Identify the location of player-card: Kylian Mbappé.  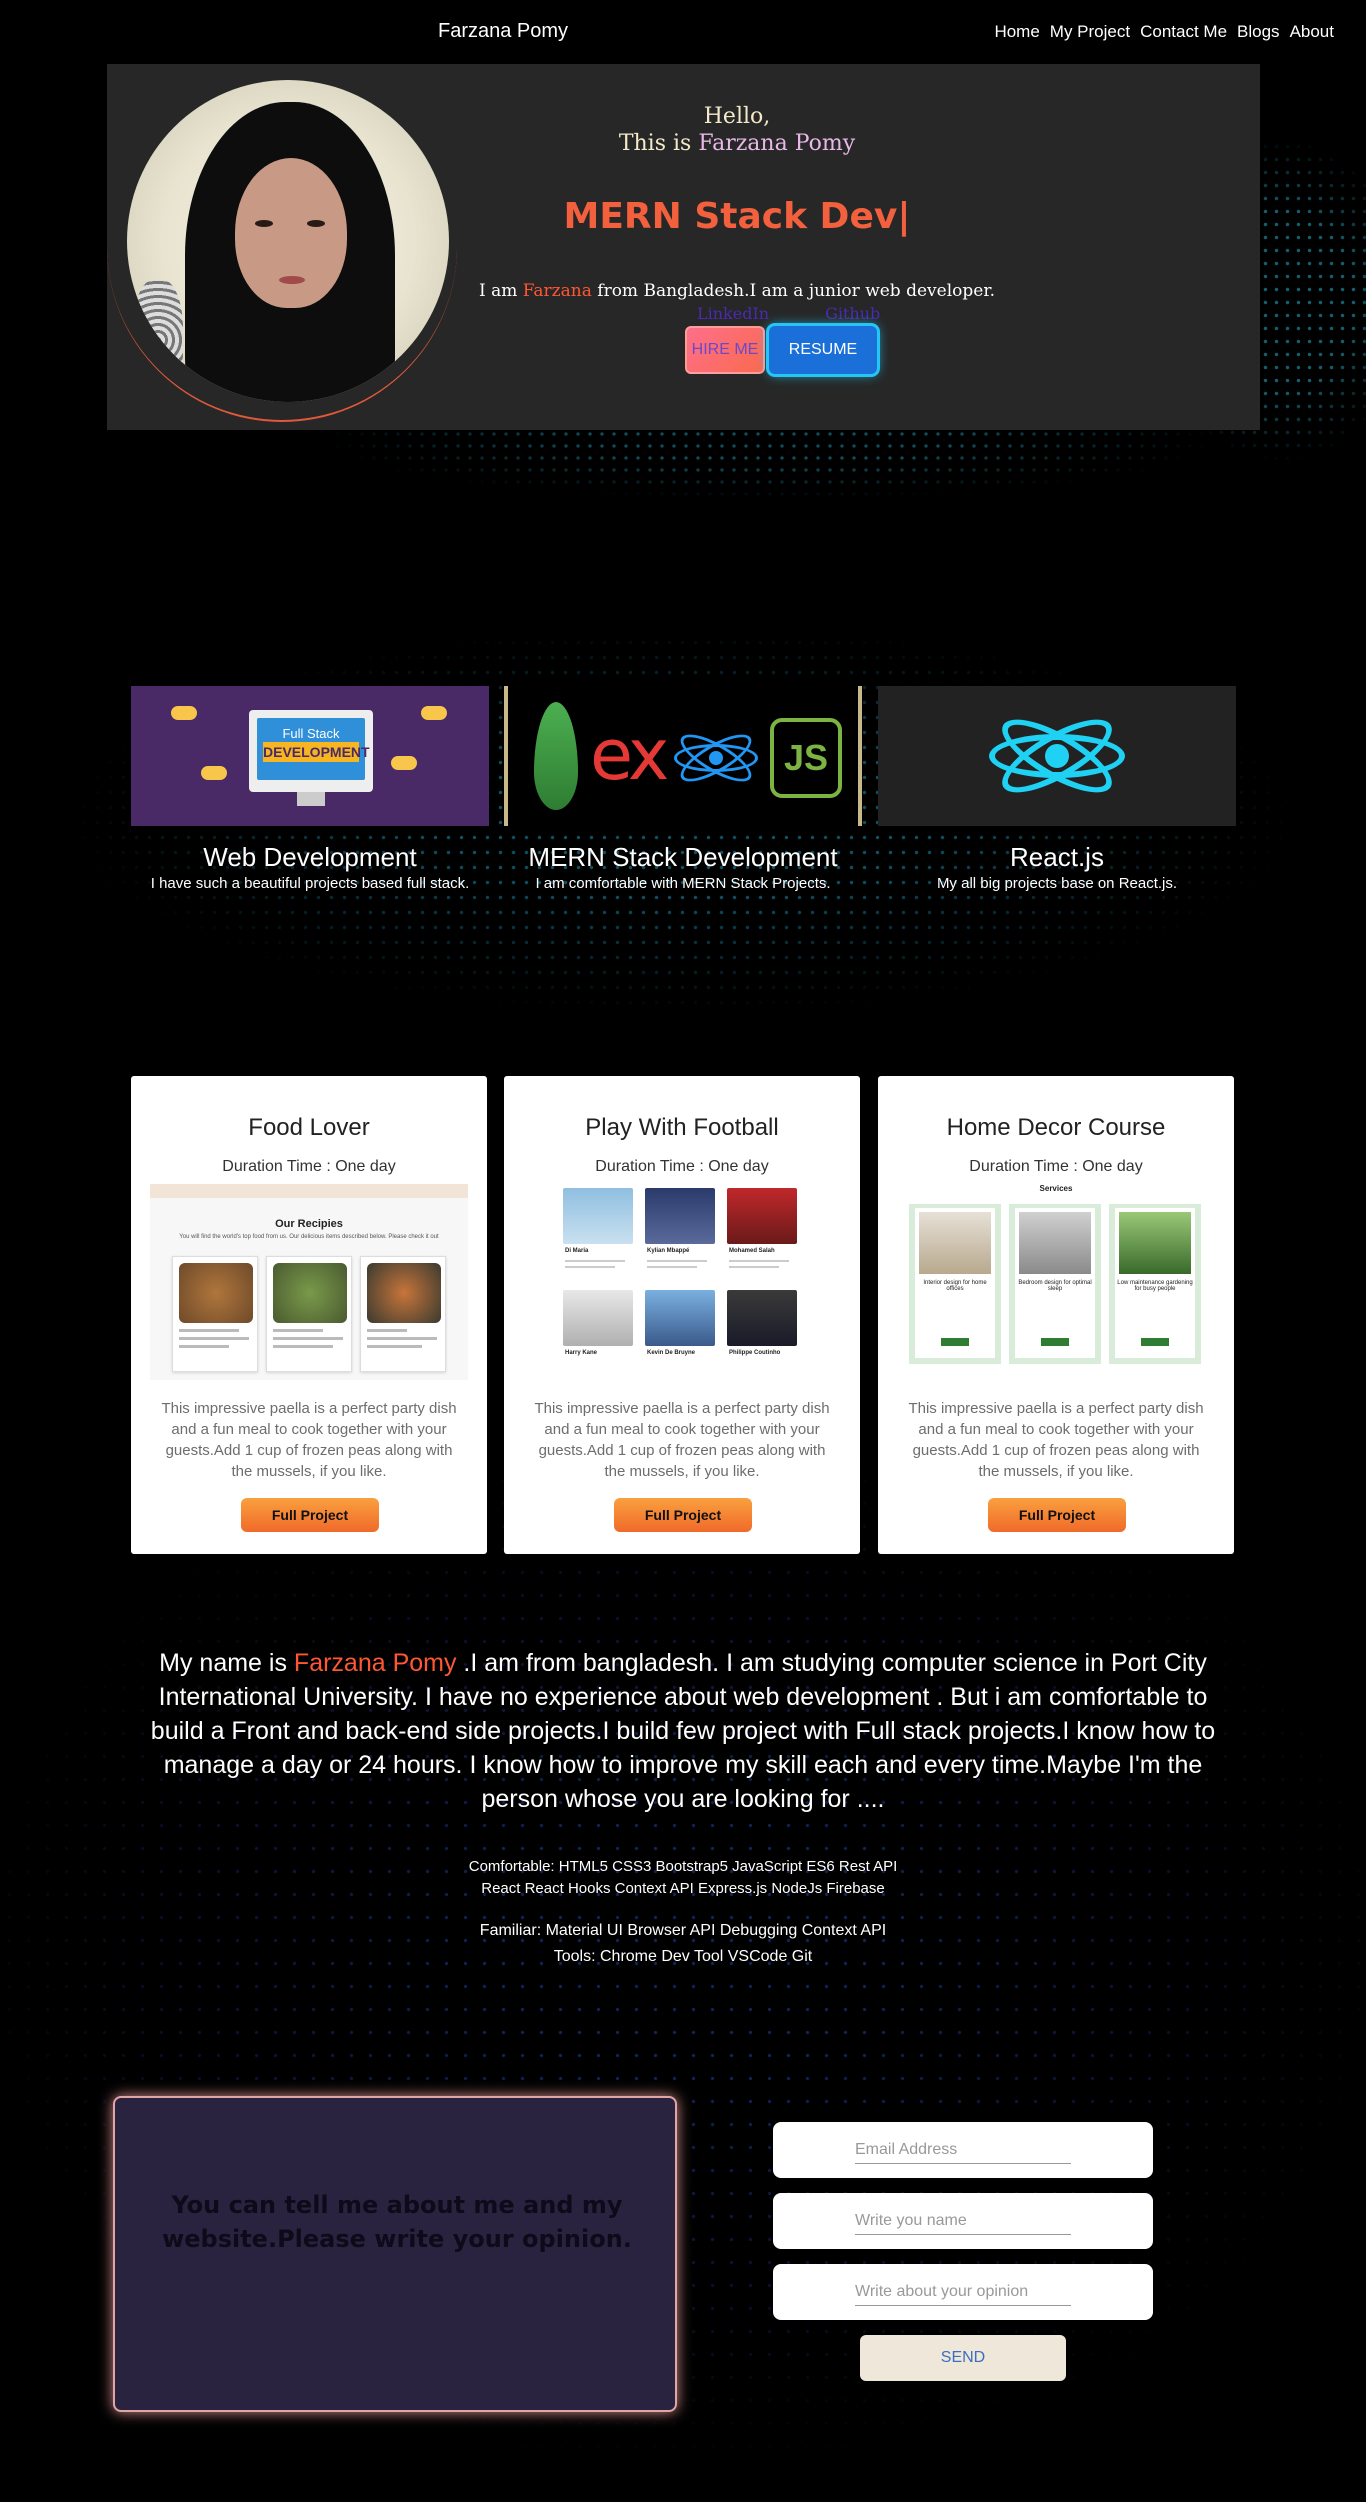
(680, 1232).